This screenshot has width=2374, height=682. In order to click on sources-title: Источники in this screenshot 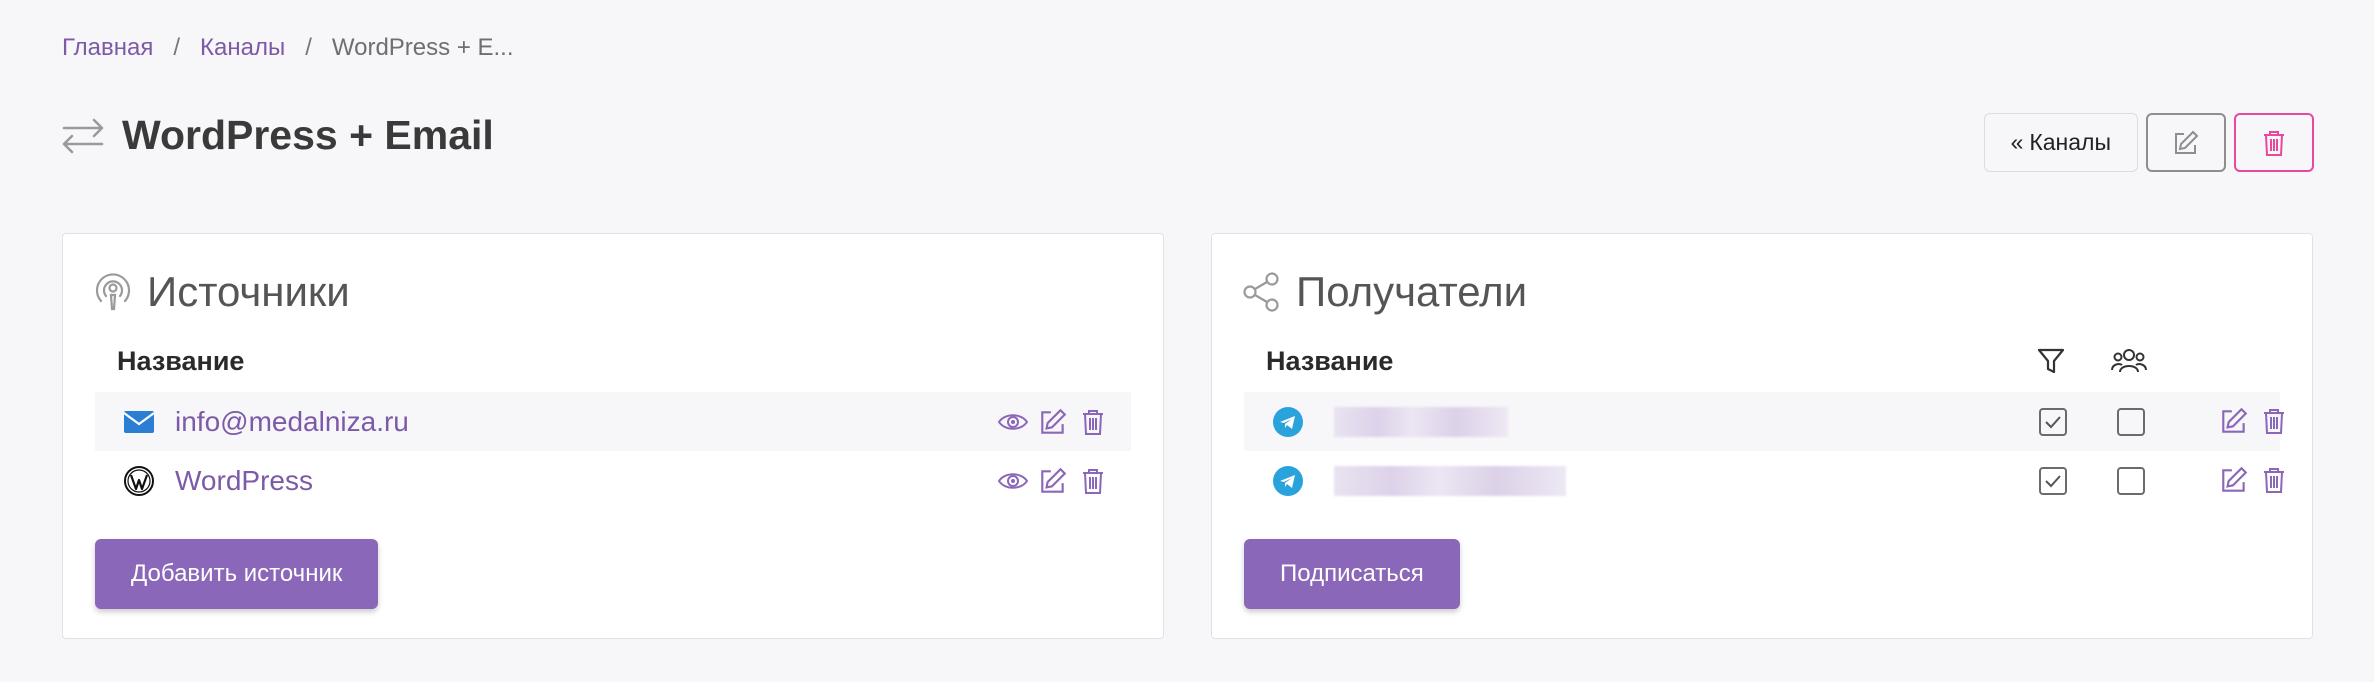, I will do `click(248, 291)`.